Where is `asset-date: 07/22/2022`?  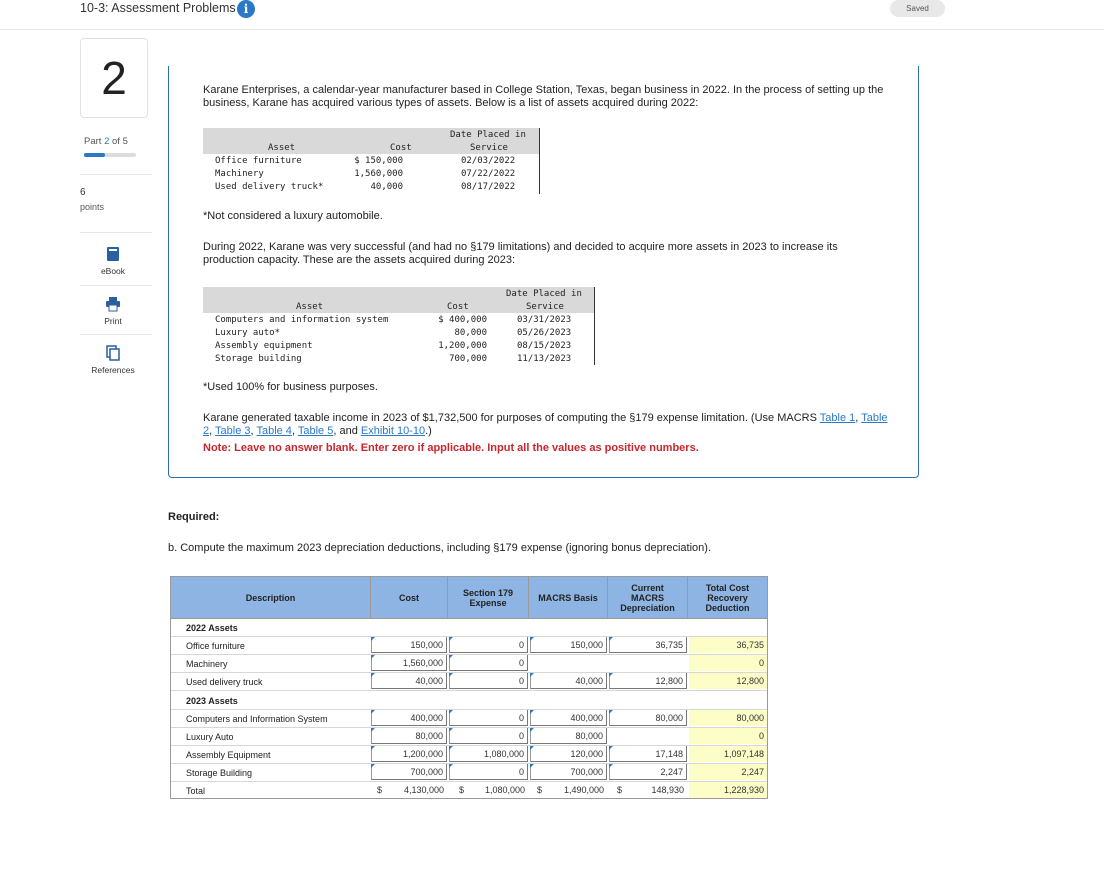
asset-date: 07/22/2022 is located at coordinates (488, 174).